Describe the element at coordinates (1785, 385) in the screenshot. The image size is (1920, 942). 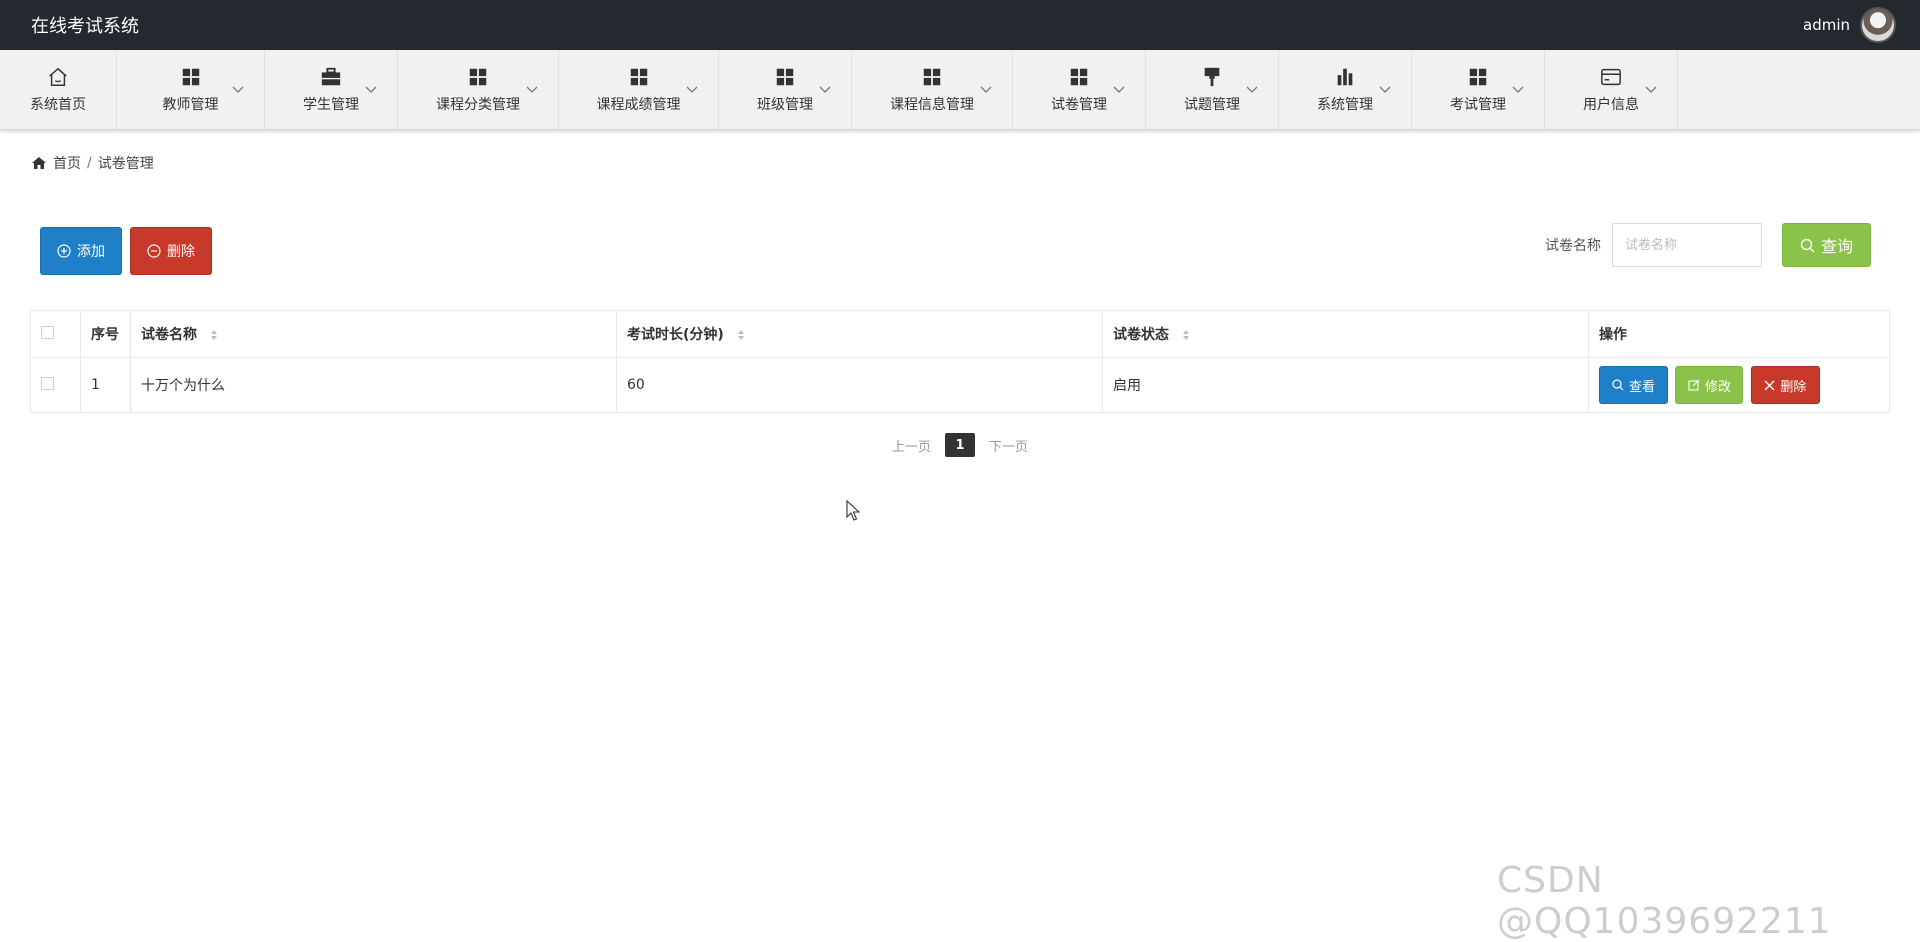
I see `row-delete-button: 删除` at that location.